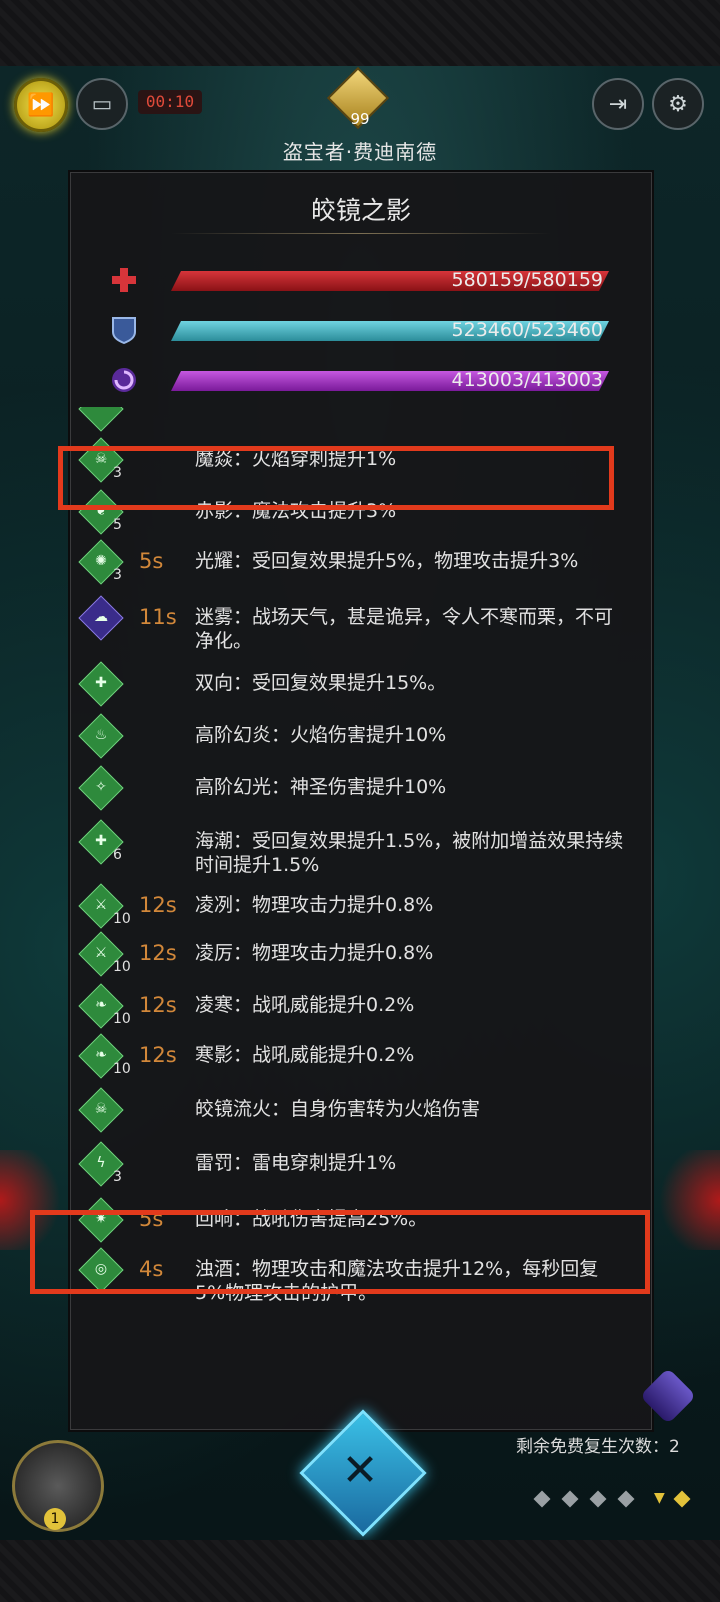  I want to click on monitor-icon: ▭, so click(102, 104).